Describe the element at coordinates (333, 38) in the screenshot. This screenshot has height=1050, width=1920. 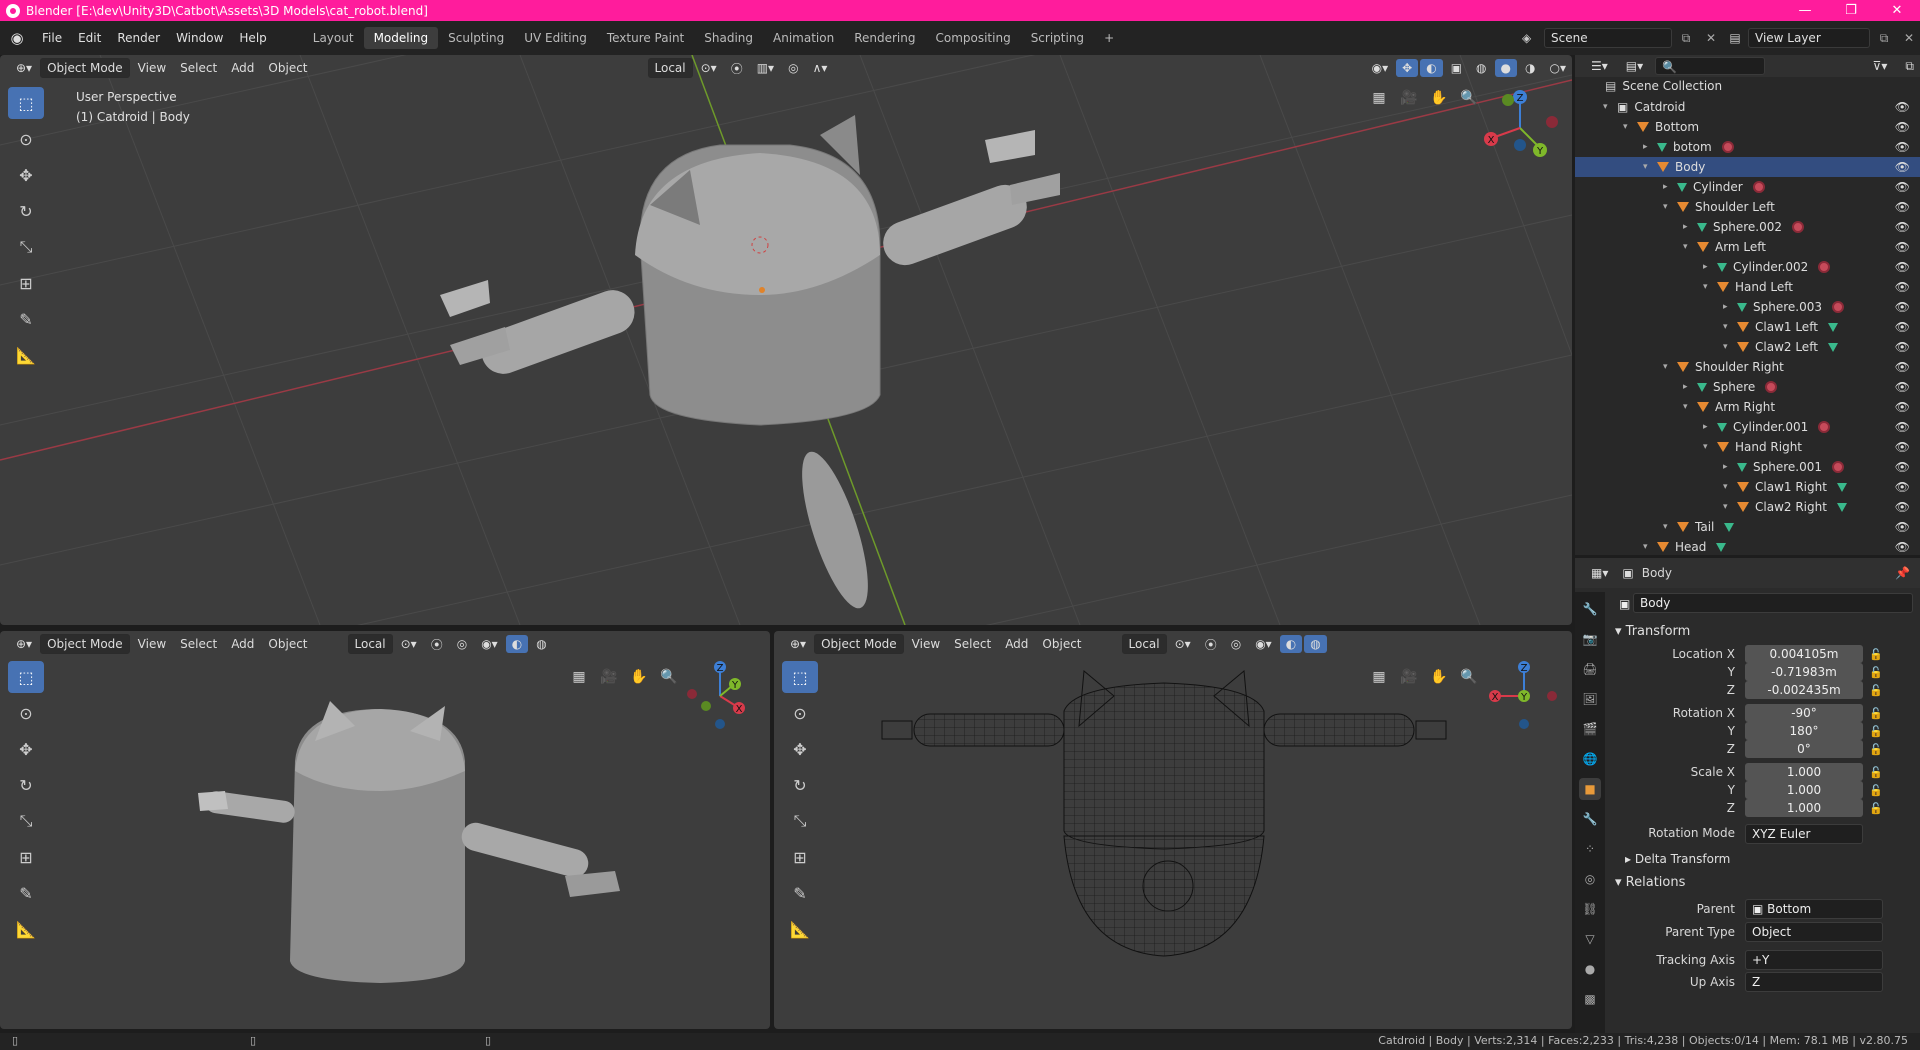
I see `tab-layout: Layout` at that location.